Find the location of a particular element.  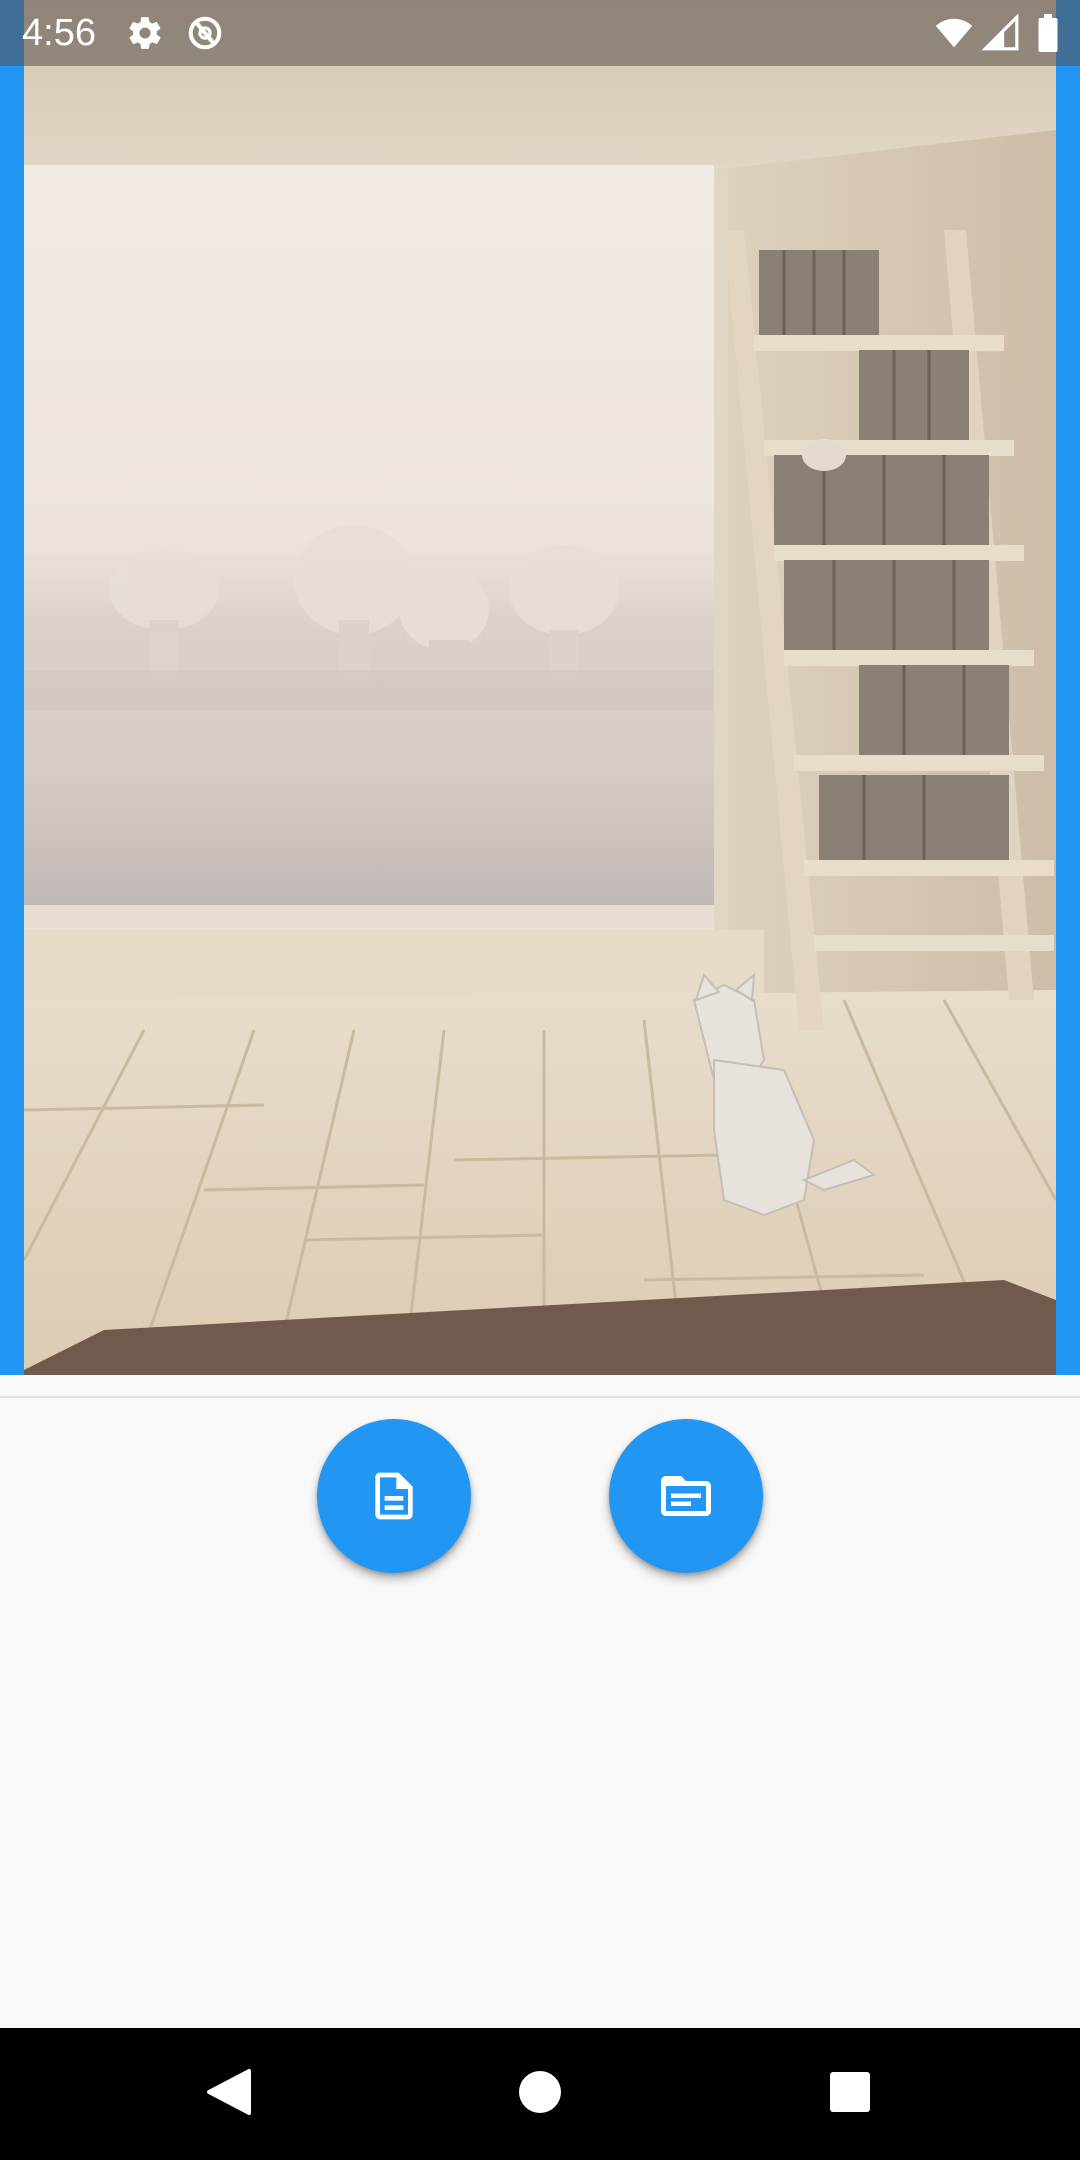

recents-icon is located at coordinates (850, 2094).